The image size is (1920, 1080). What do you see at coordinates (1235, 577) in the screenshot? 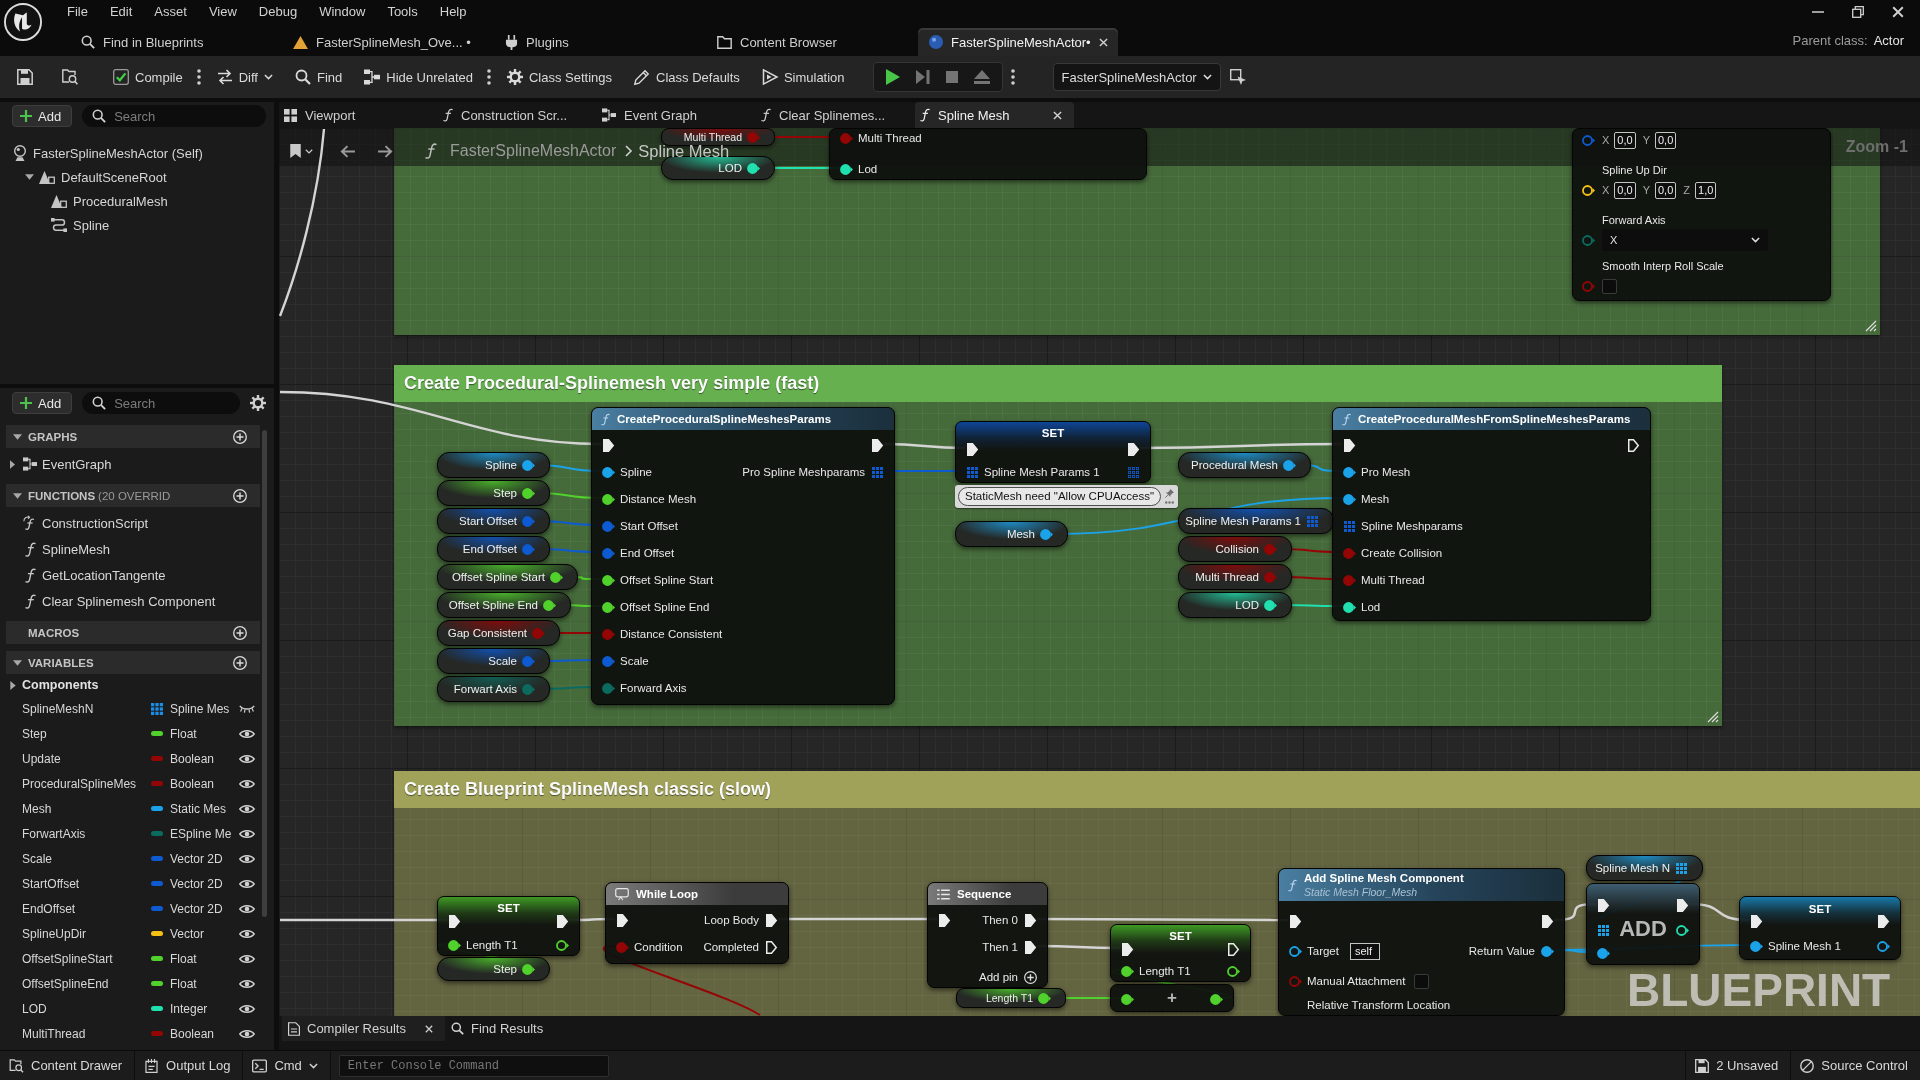
I see `variable-node: Multi Thread` at bounding box center [1235, 577].